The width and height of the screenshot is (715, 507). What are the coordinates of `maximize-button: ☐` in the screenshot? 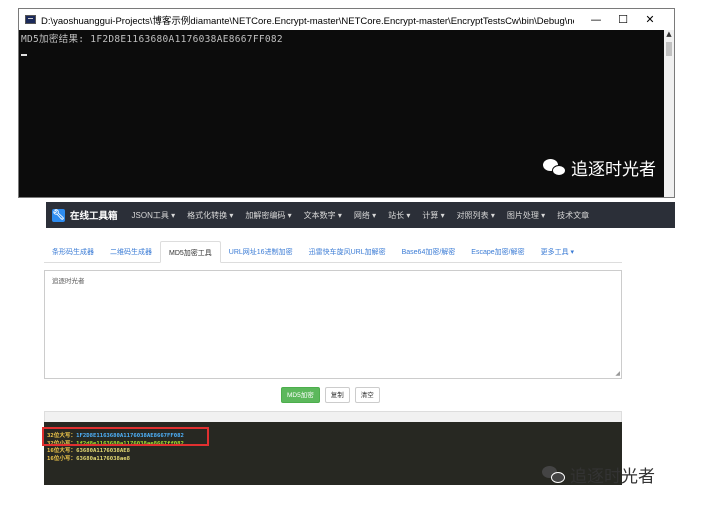 It's located at (623, 19).